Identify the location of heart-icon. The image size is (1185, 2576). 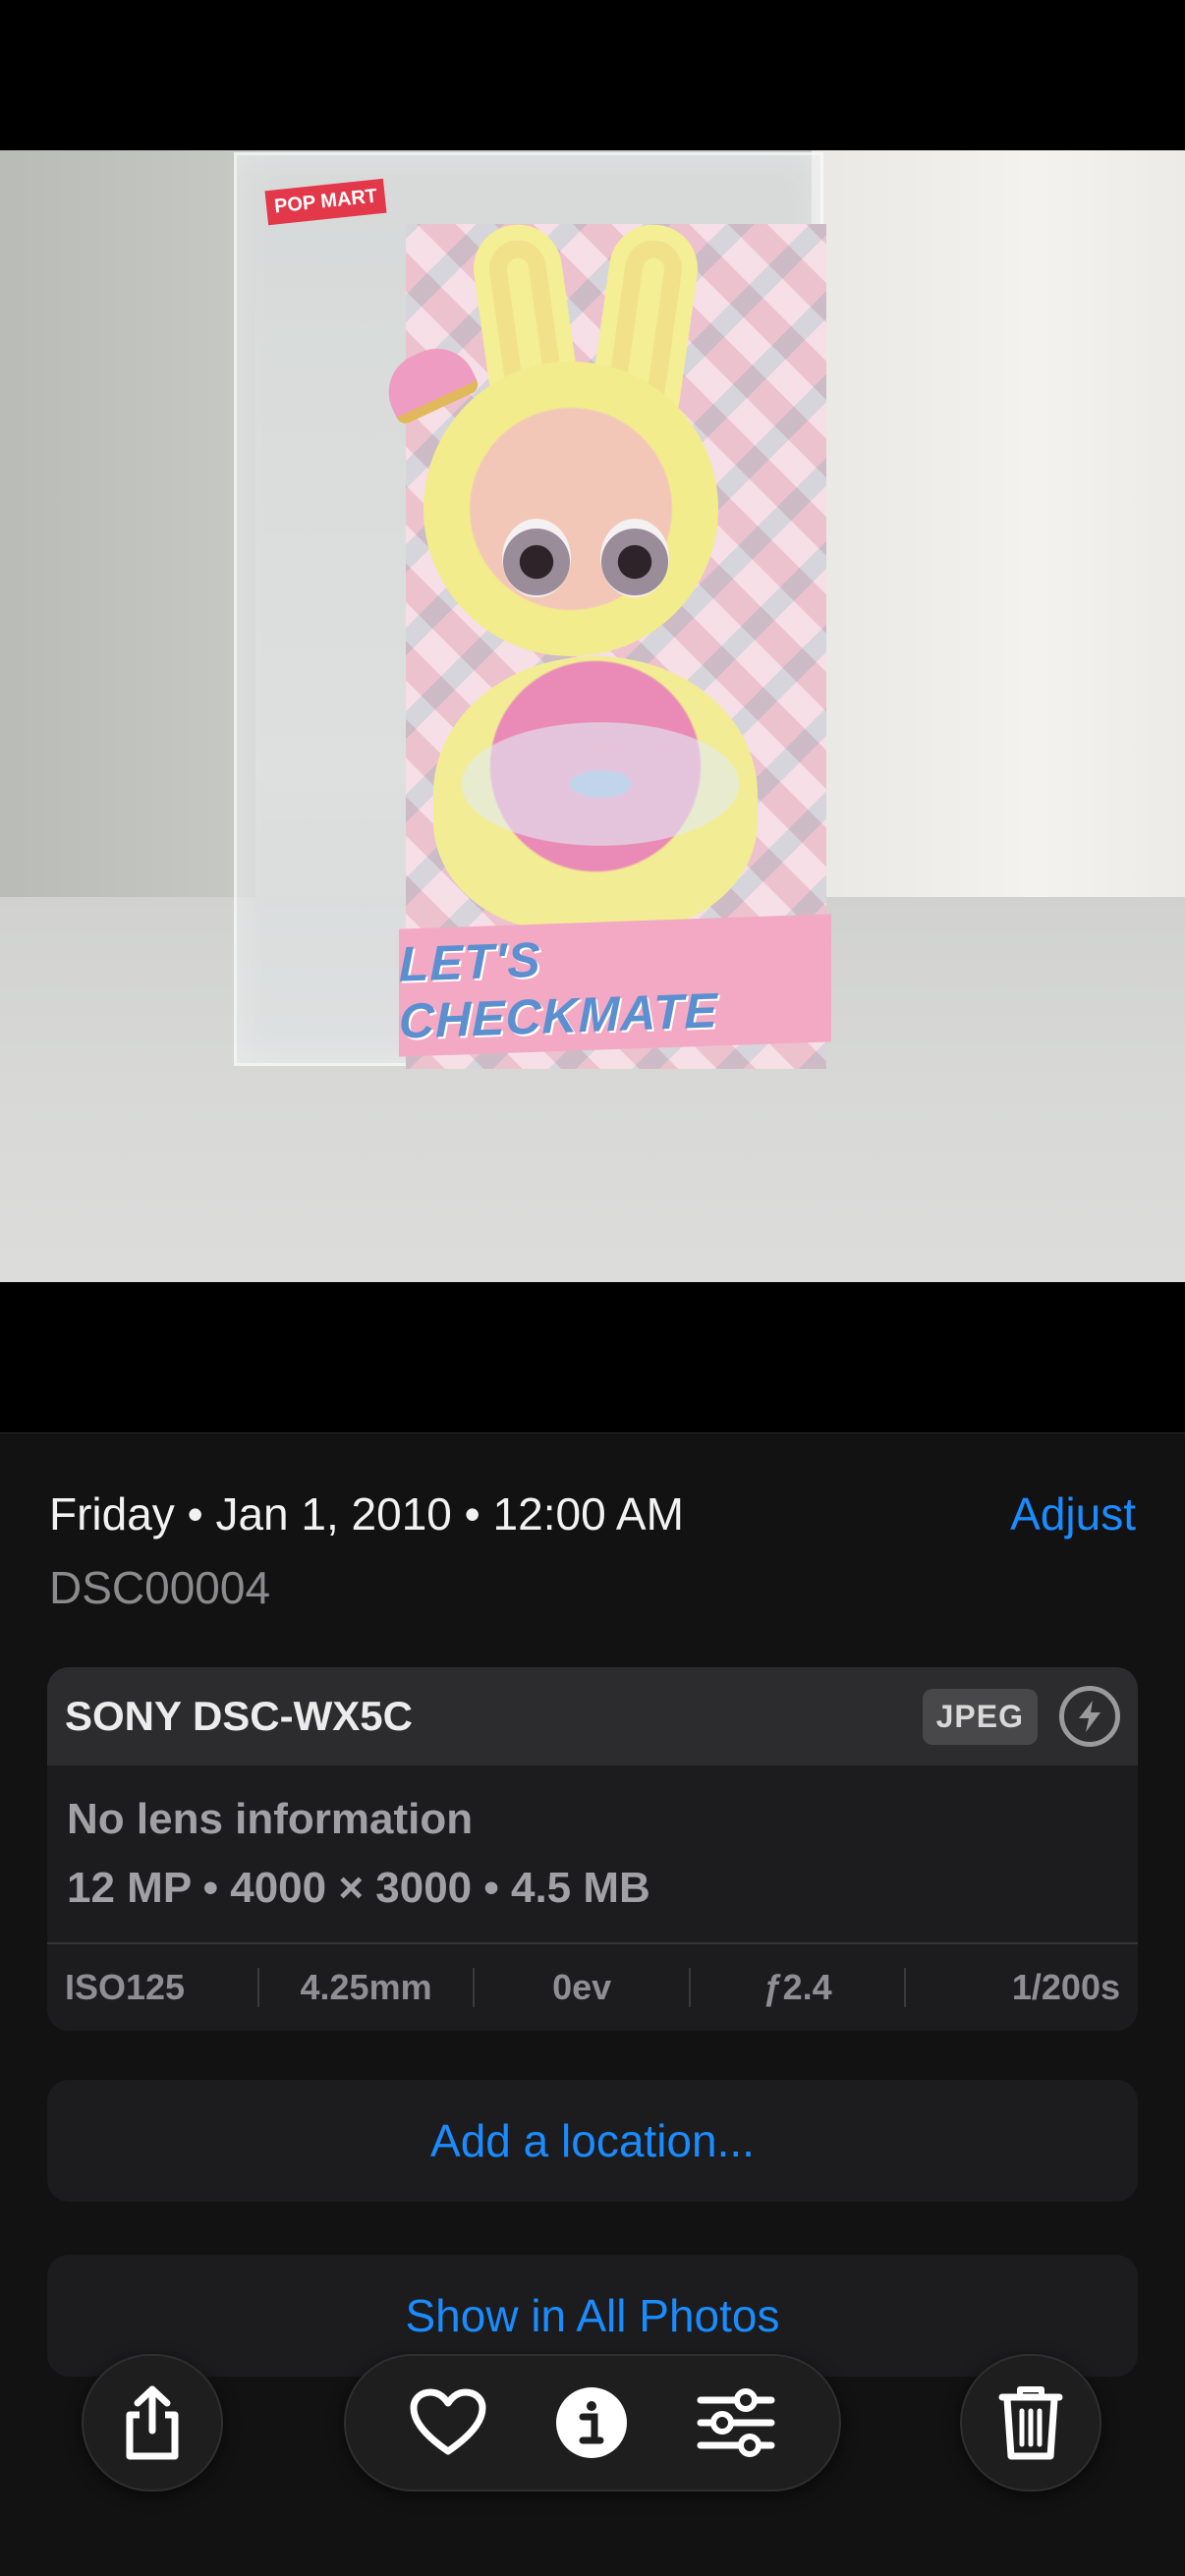
(448, 2421).